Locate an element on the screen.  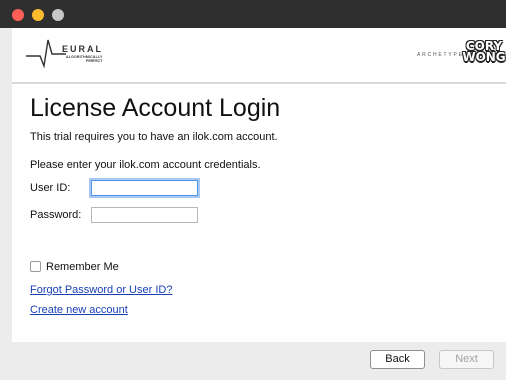
product-name: ARCHETYPE is located at coordinates (440, 55).